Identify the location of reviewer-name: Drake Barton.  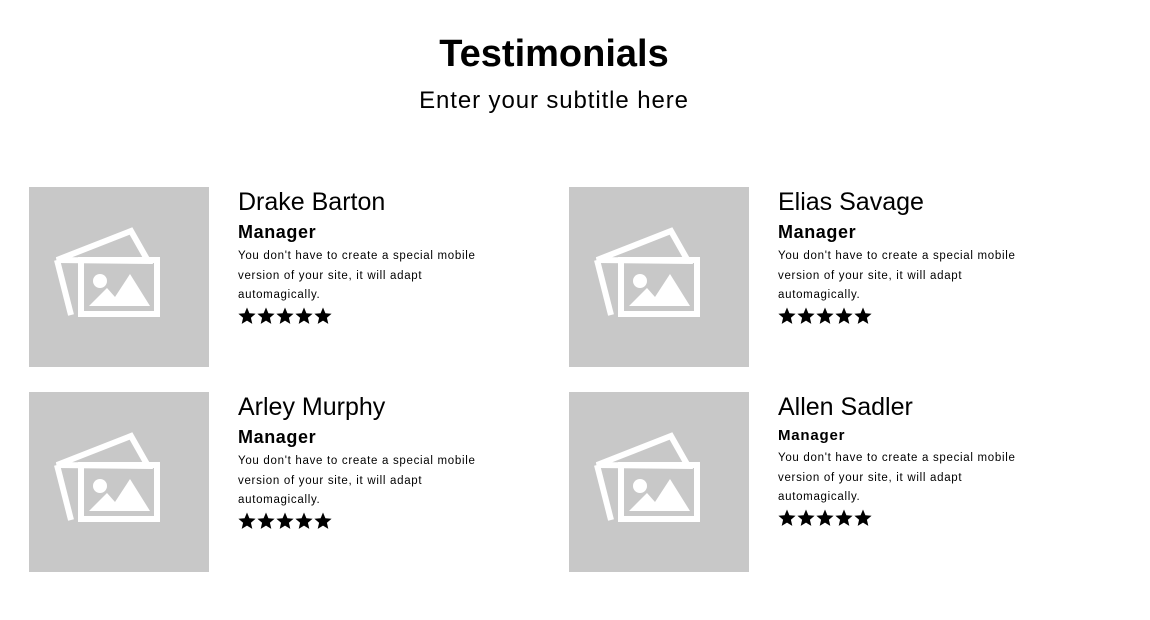
(312, 202).